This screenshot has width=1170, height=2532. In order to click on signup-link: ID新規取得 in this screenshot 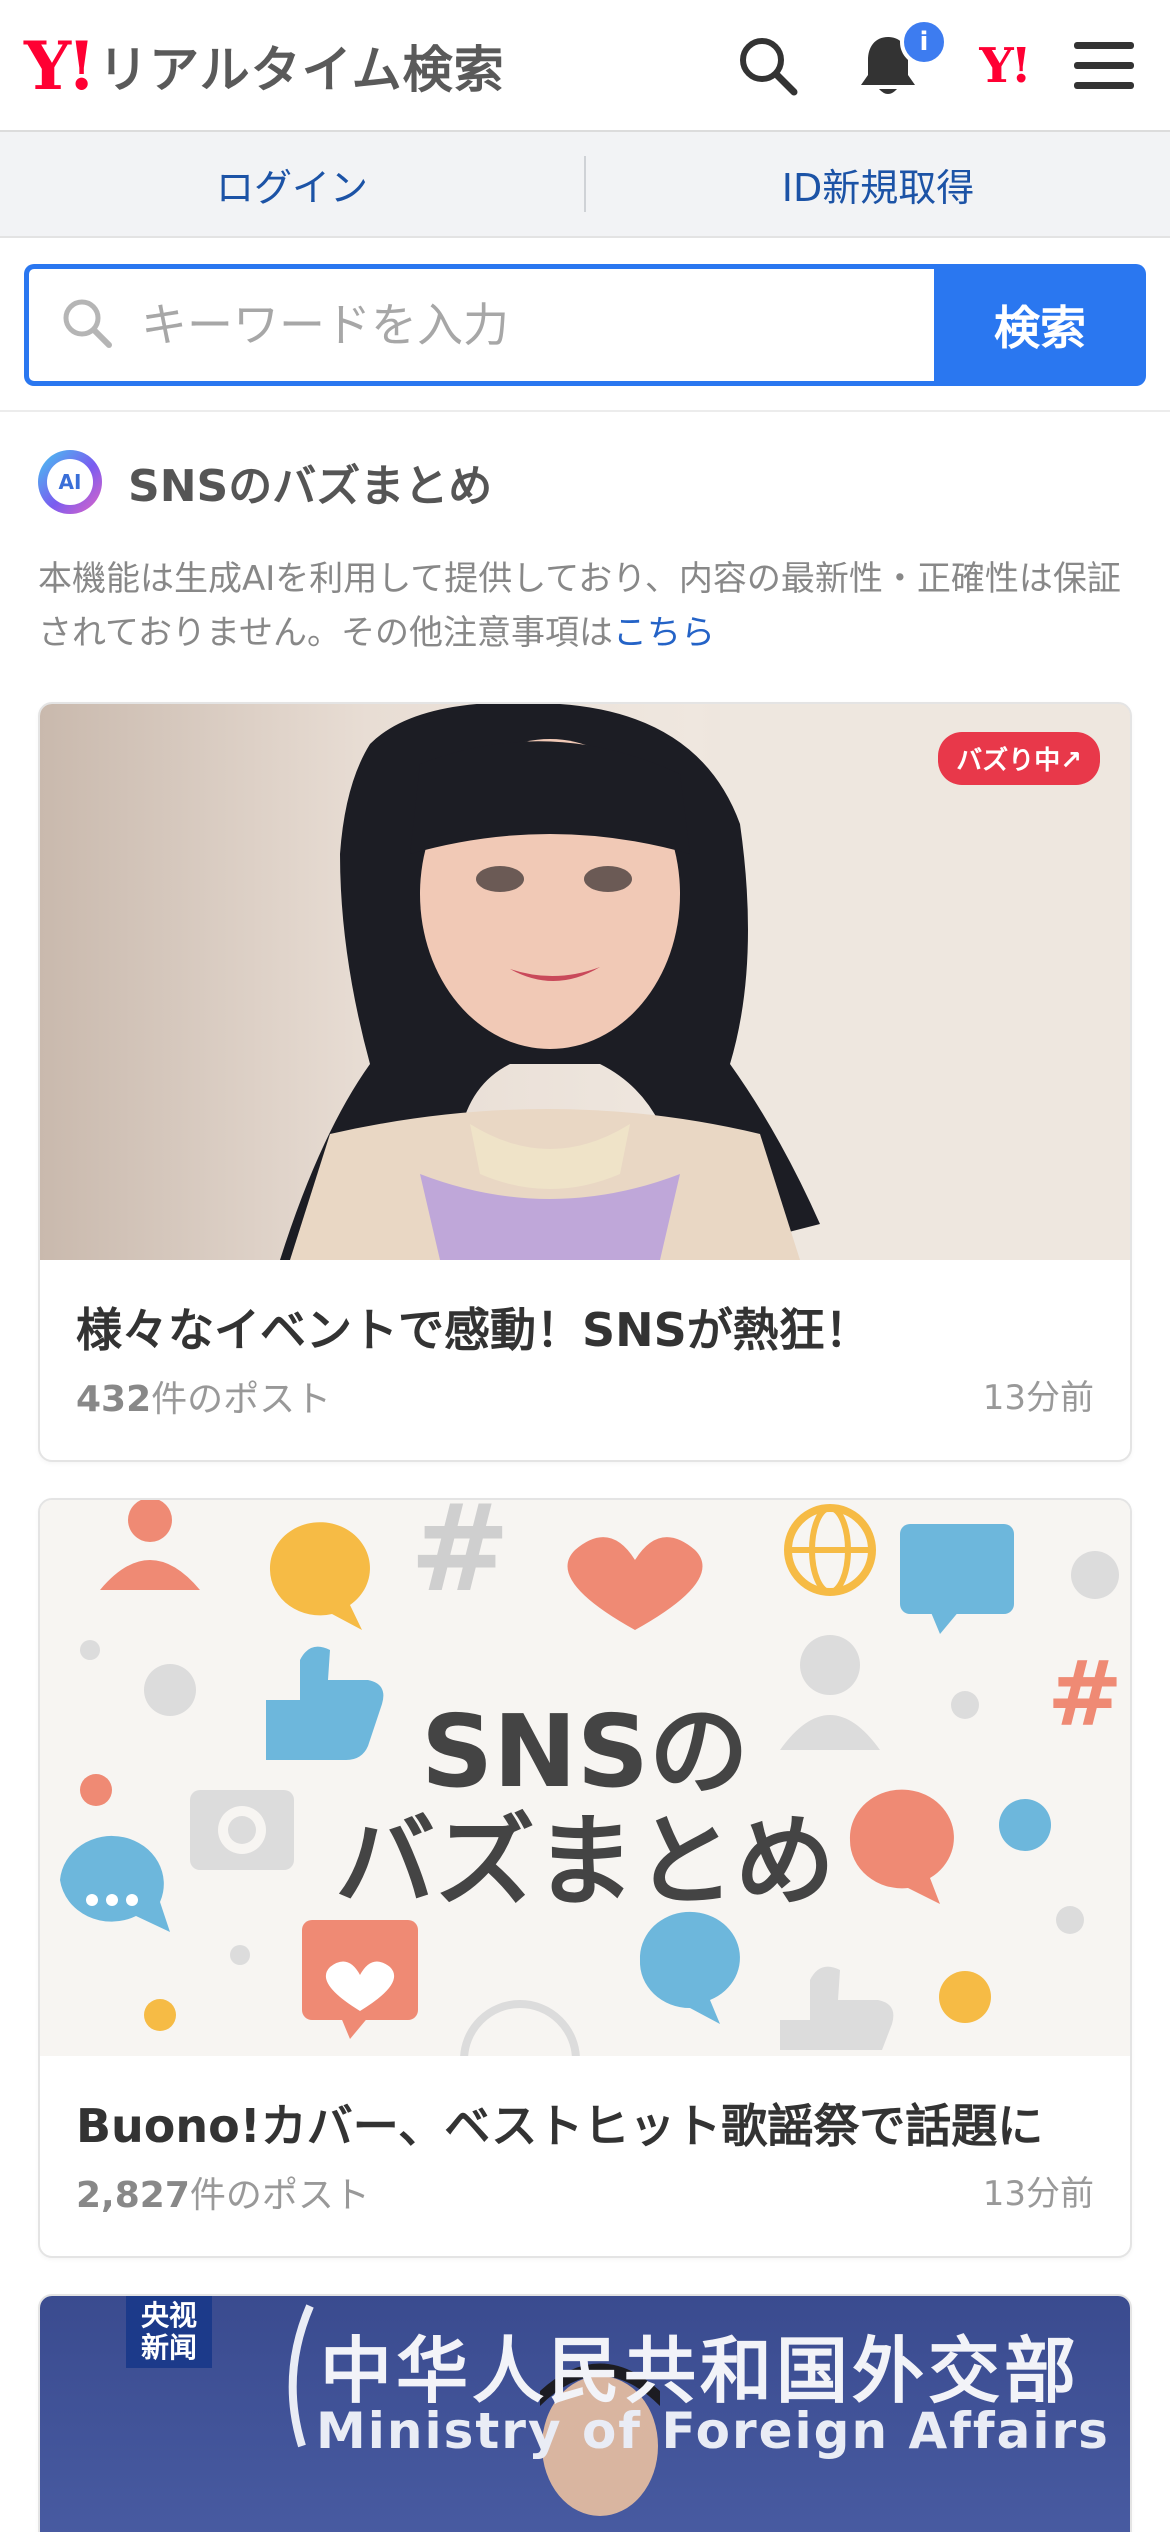, I will do `click(878, 184)`.